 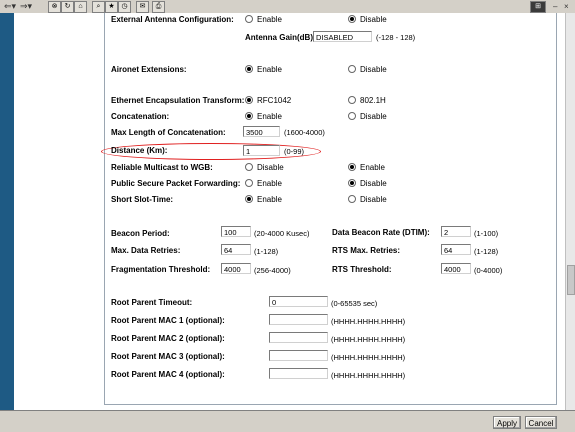 What do you see at coordinates (298, 355) in the screenshot?
I see `root-mac3-field` at bounding box center [298, 355].